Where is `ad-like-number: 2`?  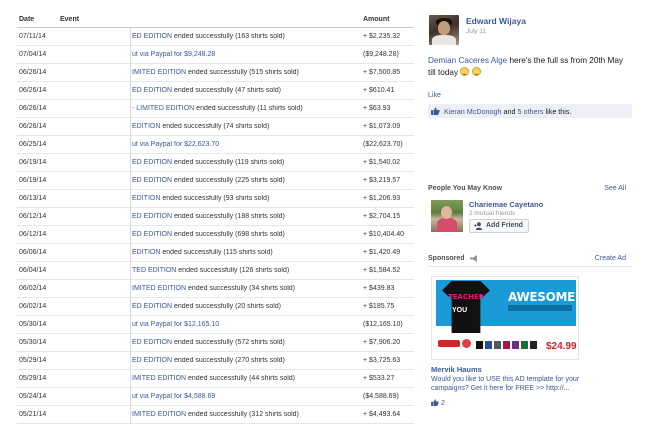 ad-like-number: 2 is located at coordinates (442, 403).